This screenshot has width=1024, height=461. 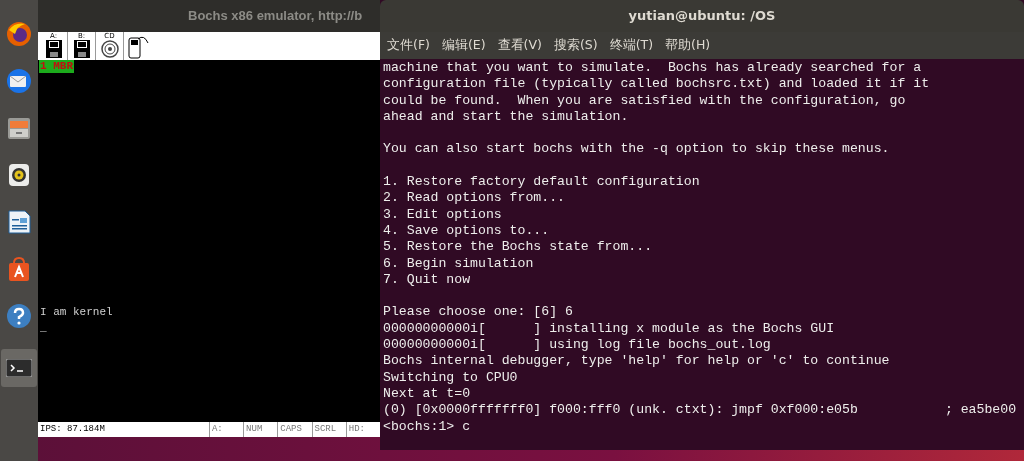 What do you see at coordinates (260, 429) in the screenshot?
I see `status-field: NUM` at bounding box center [260, 429].